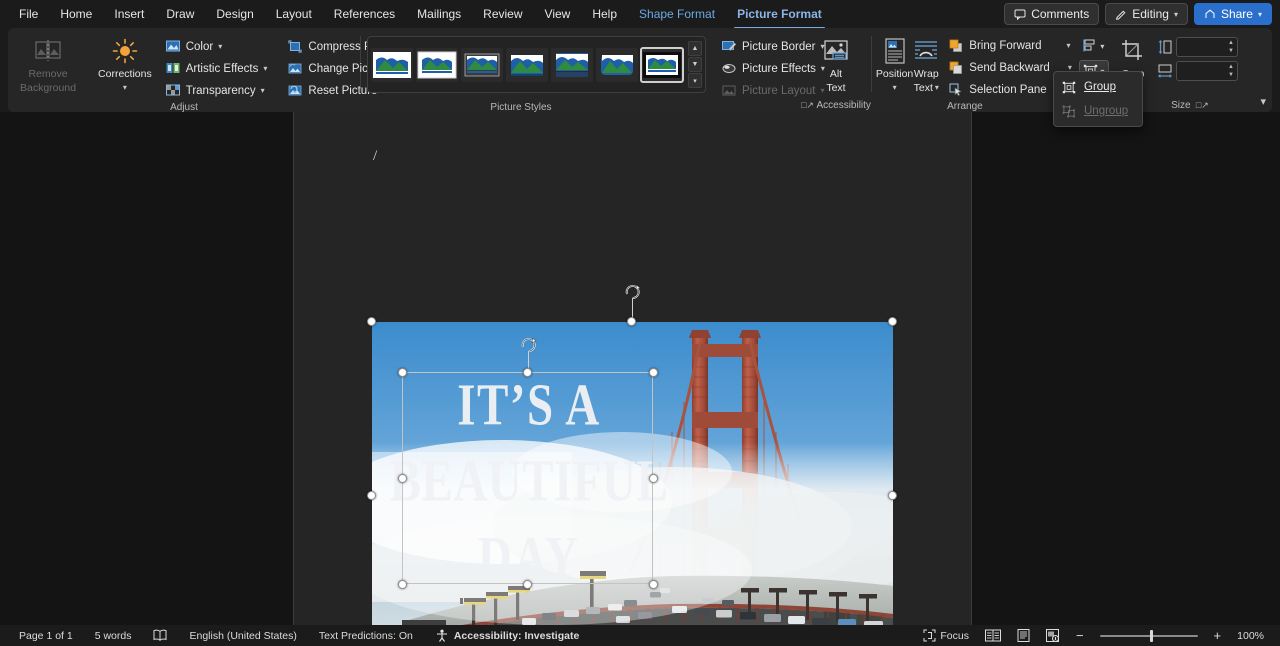  What do you see at coordinates (694, 48) in the screenshot?
I see `gallery-scroll-up-button: ▲` at bounding box center [694, 48].